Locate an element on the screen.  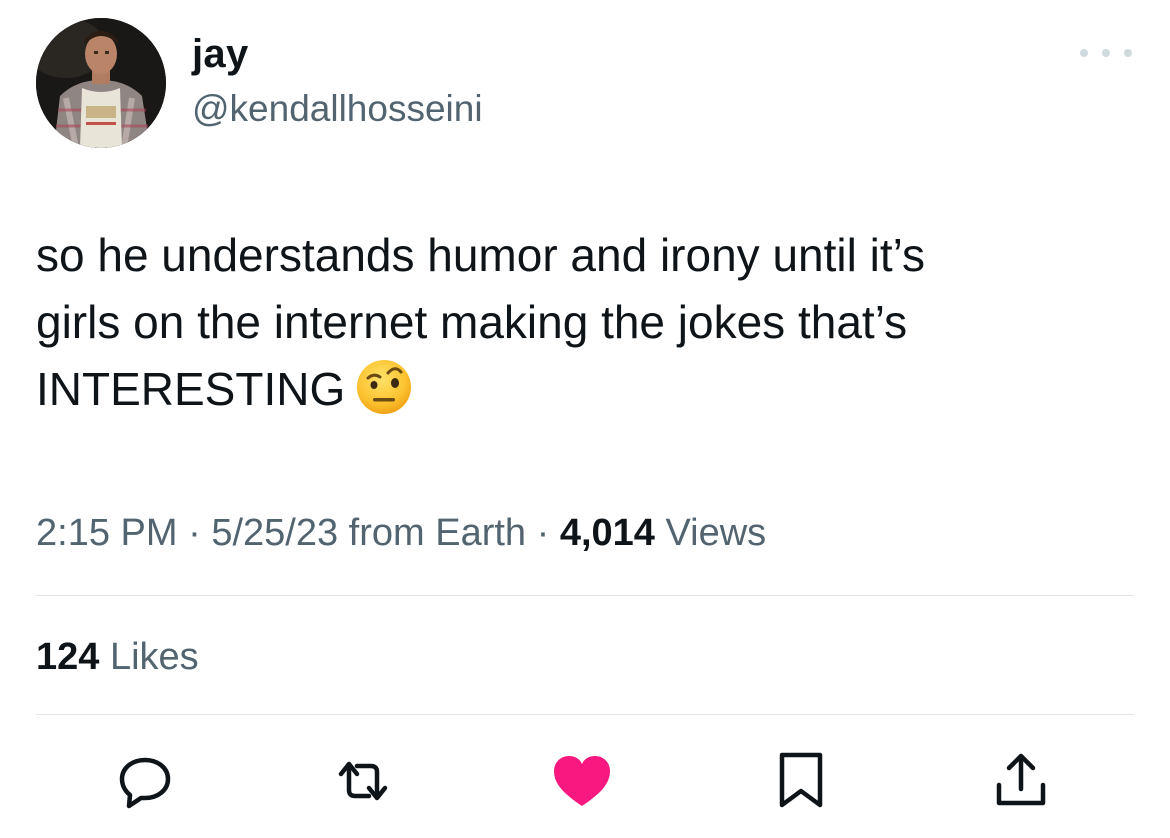
views-label: Views is located at coordinates (710, 533).